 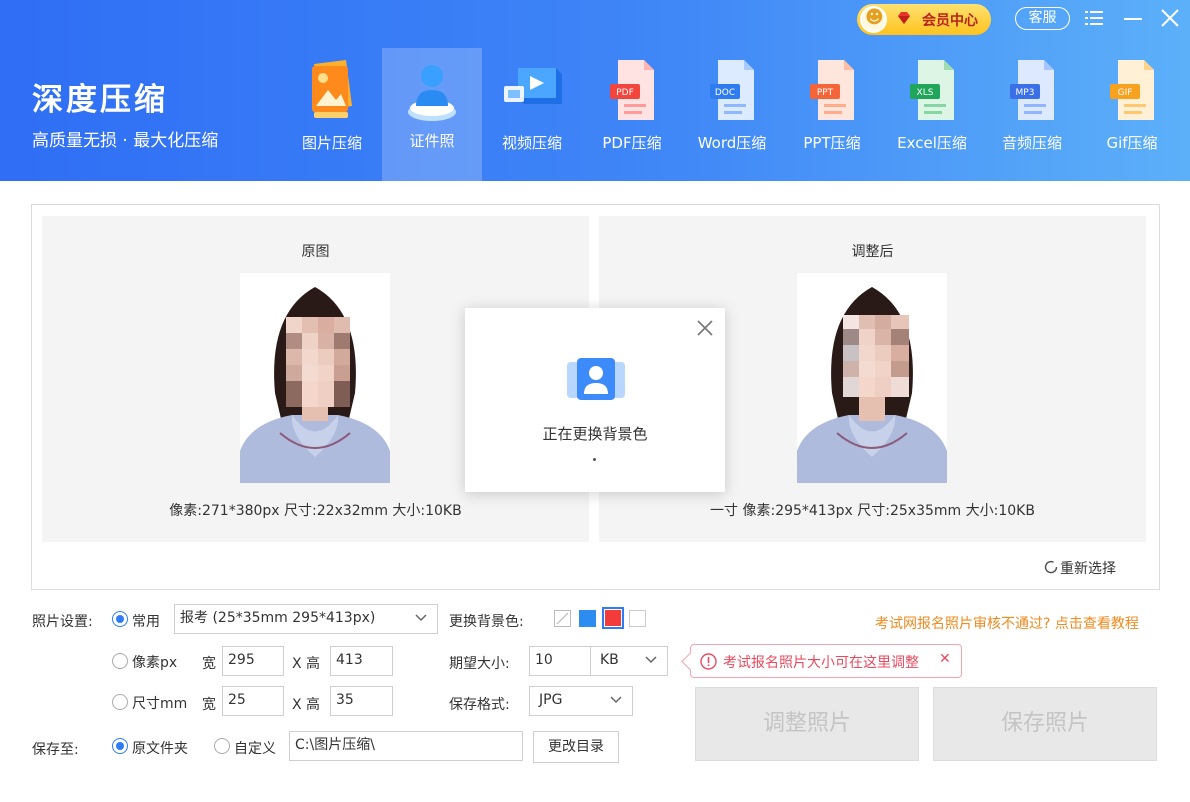 What do you see at coordinates (1094, 18) in the screenshot?
I see `menu-icon` at bounding box center [1094, 18].